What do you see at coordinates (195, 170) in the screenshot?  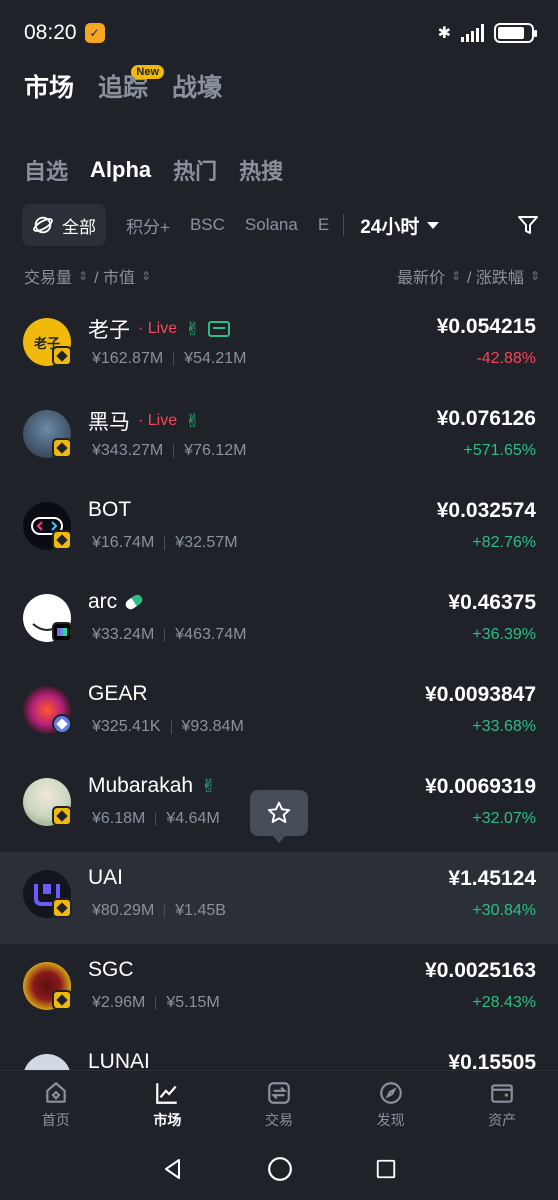 I see `subtab-hot: 热门` at bounding box center [195, 170].